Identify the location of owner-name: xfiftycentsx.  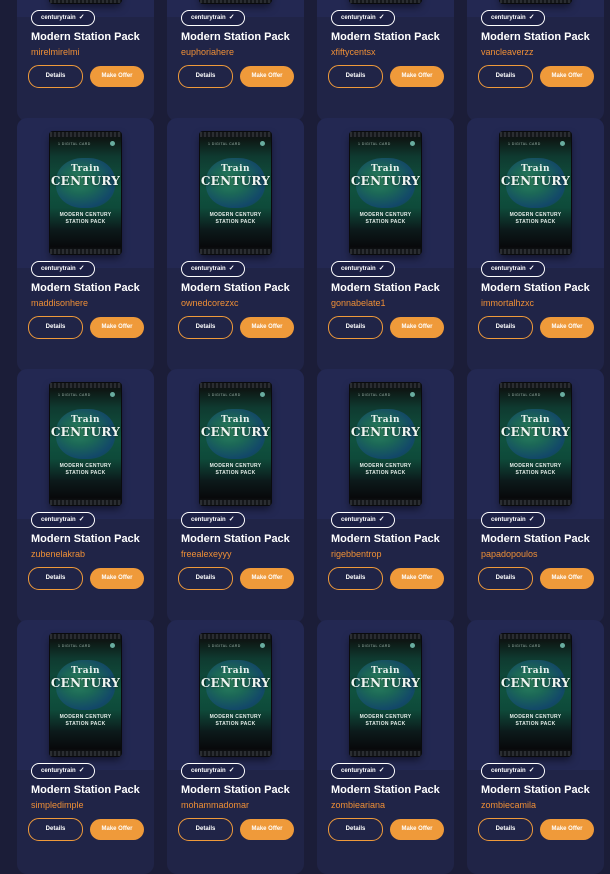
(353, 52).